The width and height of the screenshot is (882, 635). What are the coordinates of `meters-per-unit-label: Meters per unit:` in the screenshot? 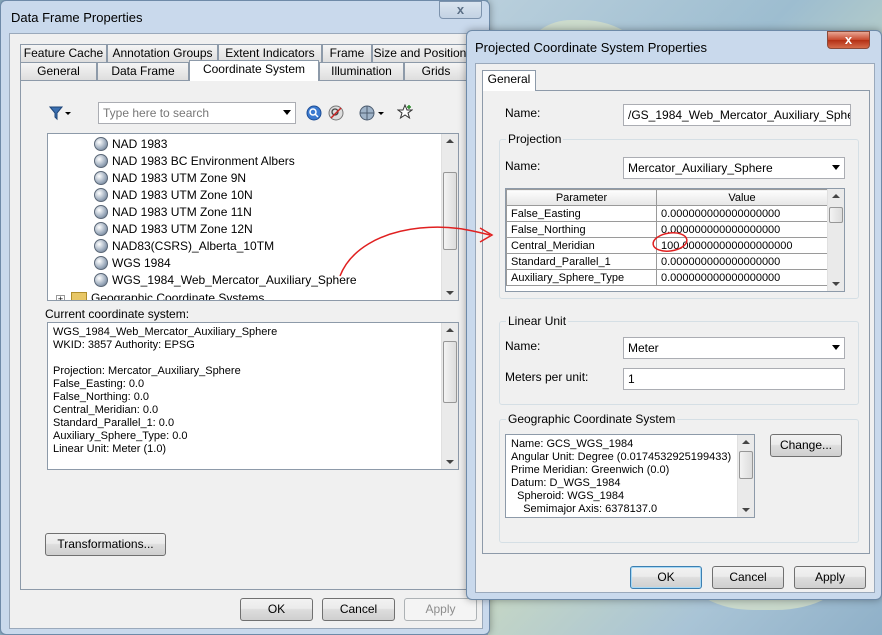 It's located at (547, 377).